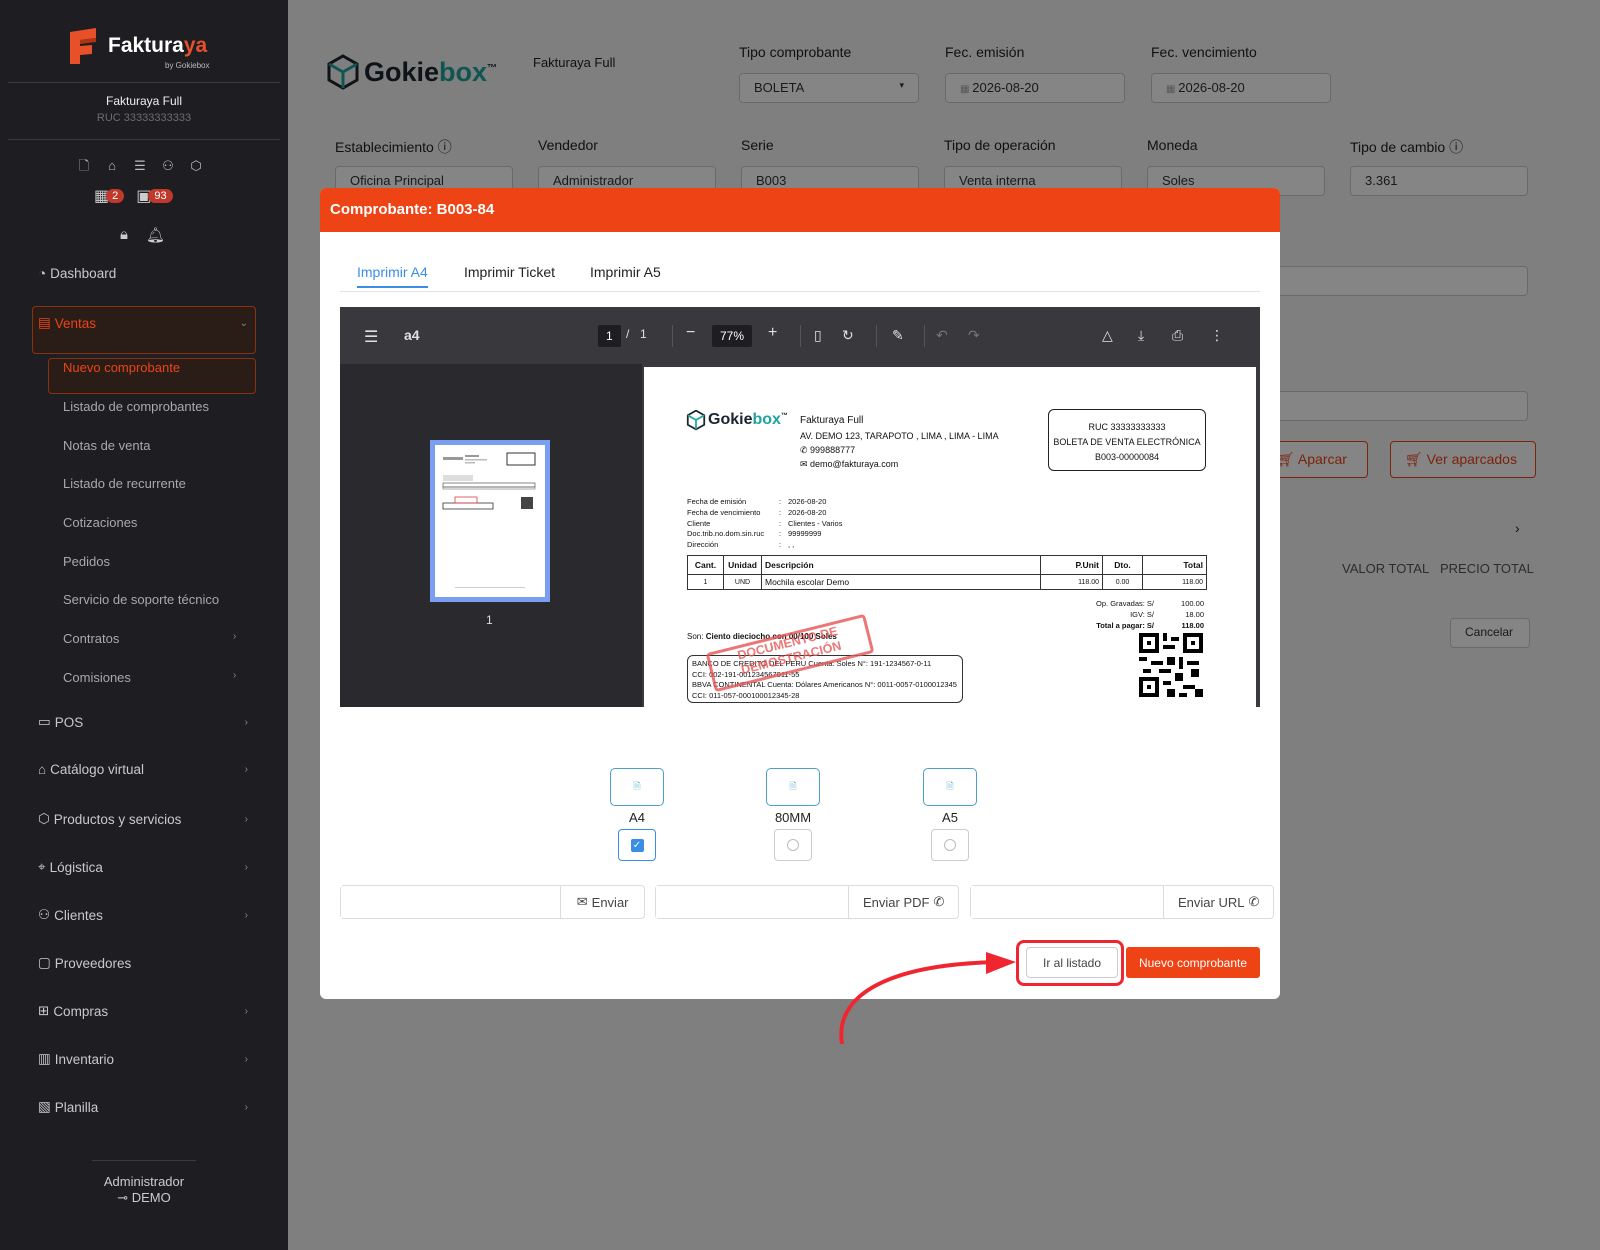 This screenshot has width=1600, height=1250. What do you see at coordinates (141, 599) in the screenshot?
I see `subnav-item-servicio-de-soporte-tecnico: Servicio de soporte técnico` at bounding box center [141, 599].